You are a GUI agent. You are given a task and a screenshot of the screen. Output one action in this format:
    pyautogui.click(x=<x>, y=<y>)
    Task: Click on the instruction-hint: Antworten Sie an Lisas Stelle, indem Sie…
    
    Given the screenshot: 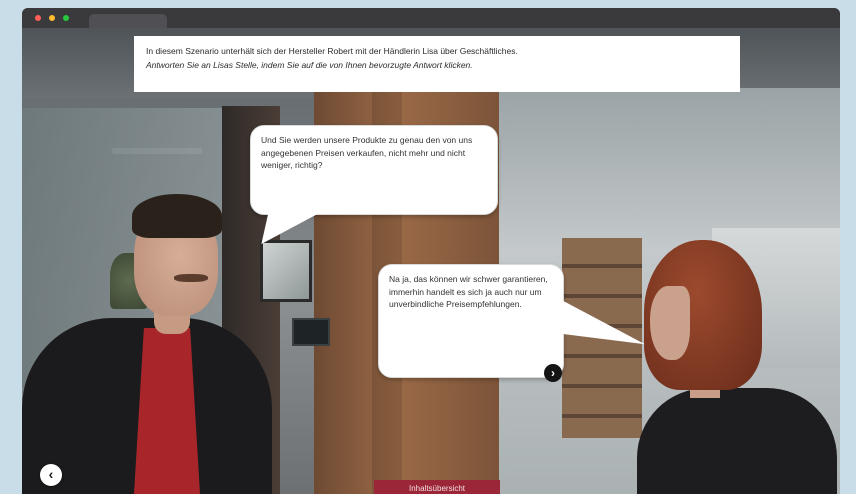 What is the action you would take?
    pyautogui.click(x=309, y=65)
    